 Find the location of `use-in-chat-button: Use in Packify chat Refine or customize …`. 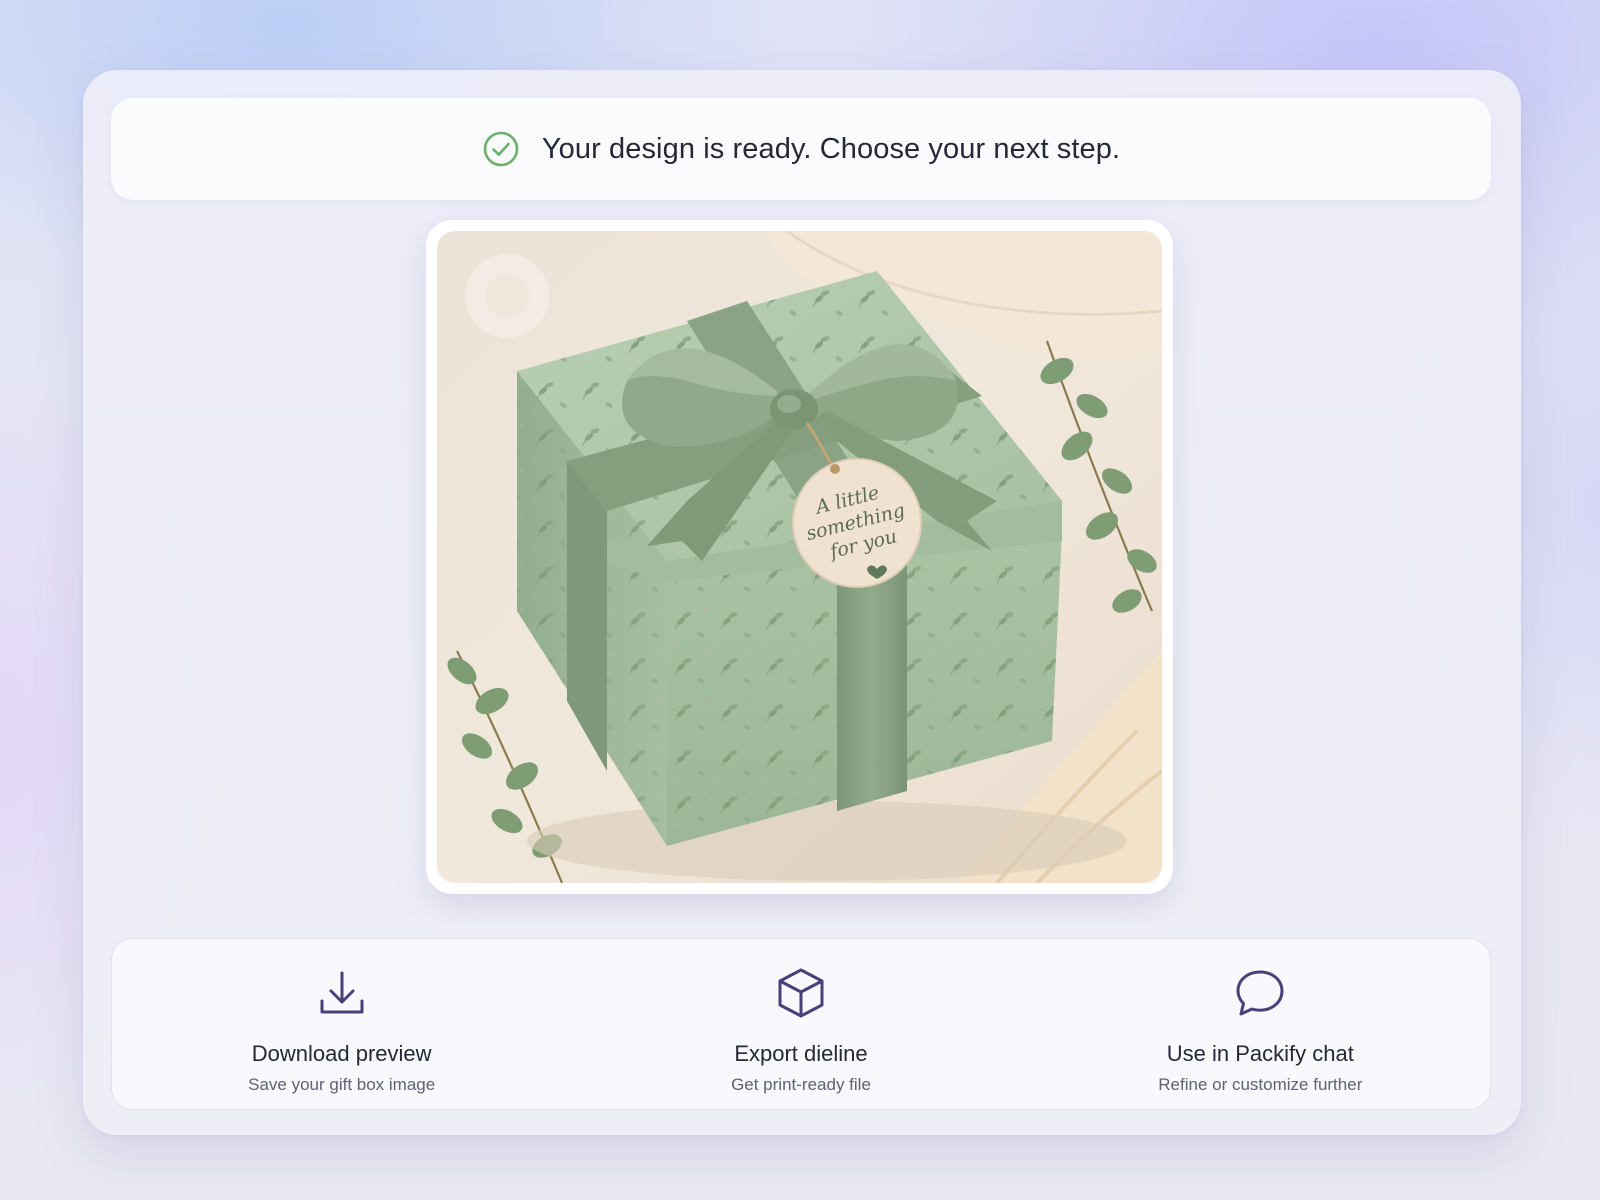

use-in-chat-button: Use in Packify chat Refine or customize … is located at coordinates (1260, 1024).